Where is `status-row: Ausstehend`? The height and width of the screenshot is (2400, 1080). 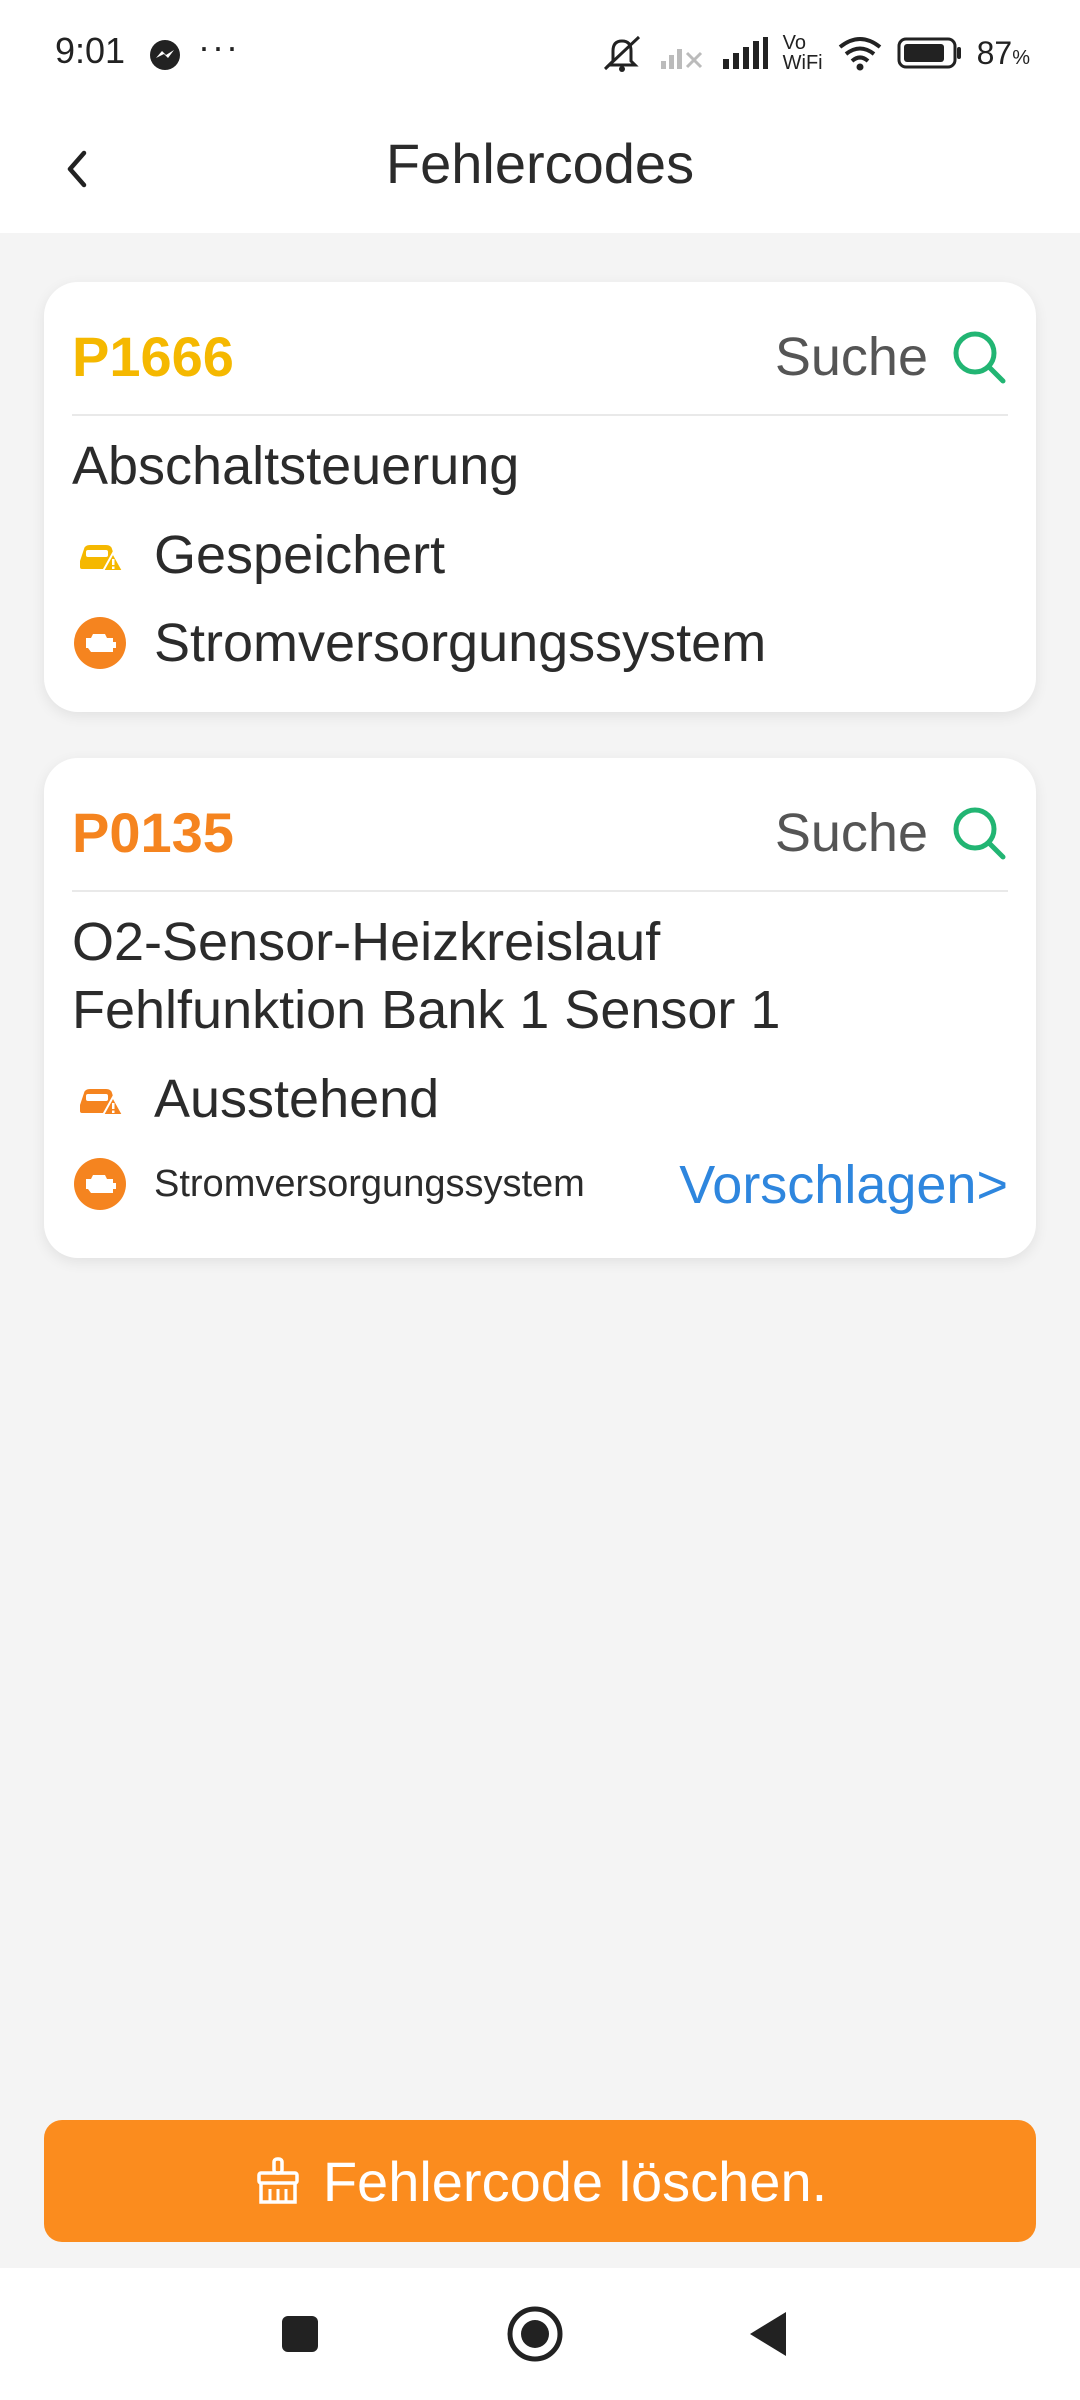
status-row: Ausstehend is located at coordinates (255, 1099).